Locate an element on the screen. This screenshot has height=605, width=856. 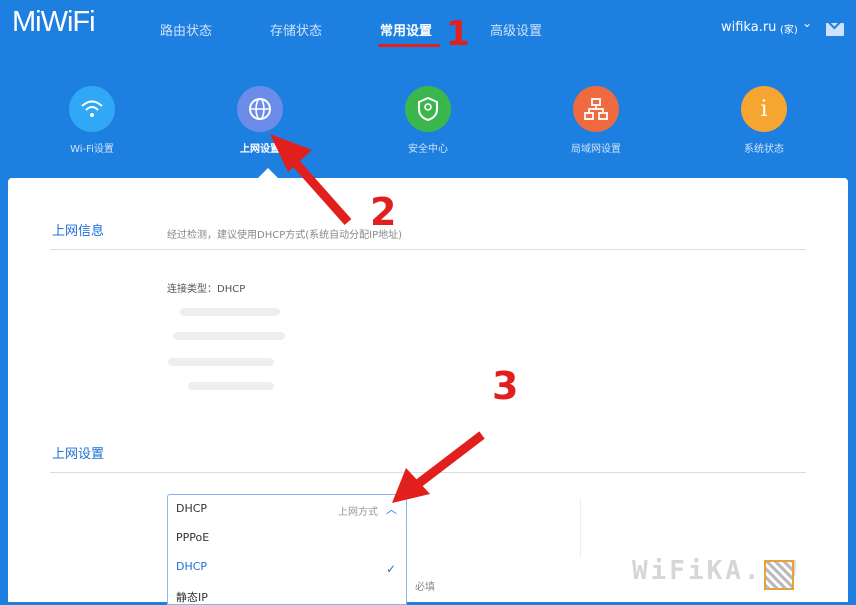
qr-icon is located at coordinates (779, 575).